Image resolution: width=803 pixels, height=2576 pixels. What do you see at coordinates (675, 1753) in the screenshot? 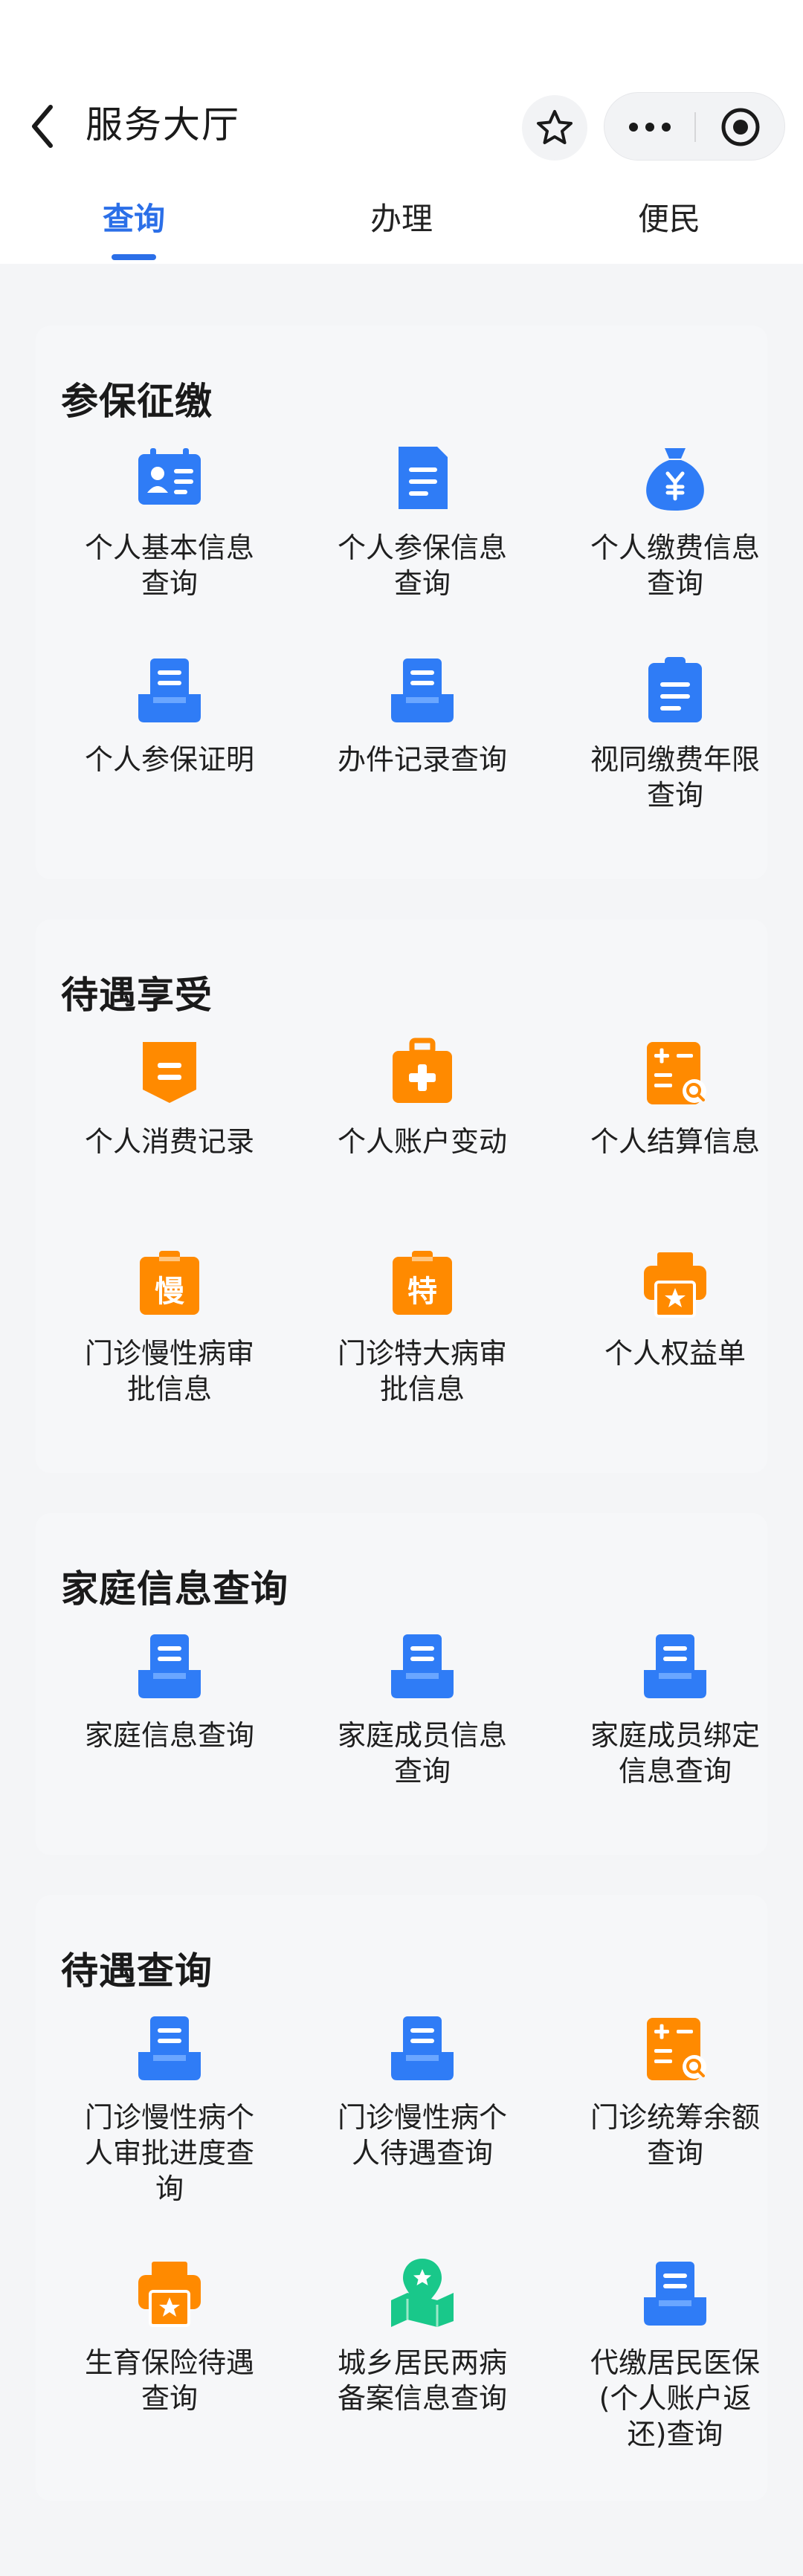
I see `service-item-label: 家庭成员绑定信息查询` at bounding box center [675, 1753].